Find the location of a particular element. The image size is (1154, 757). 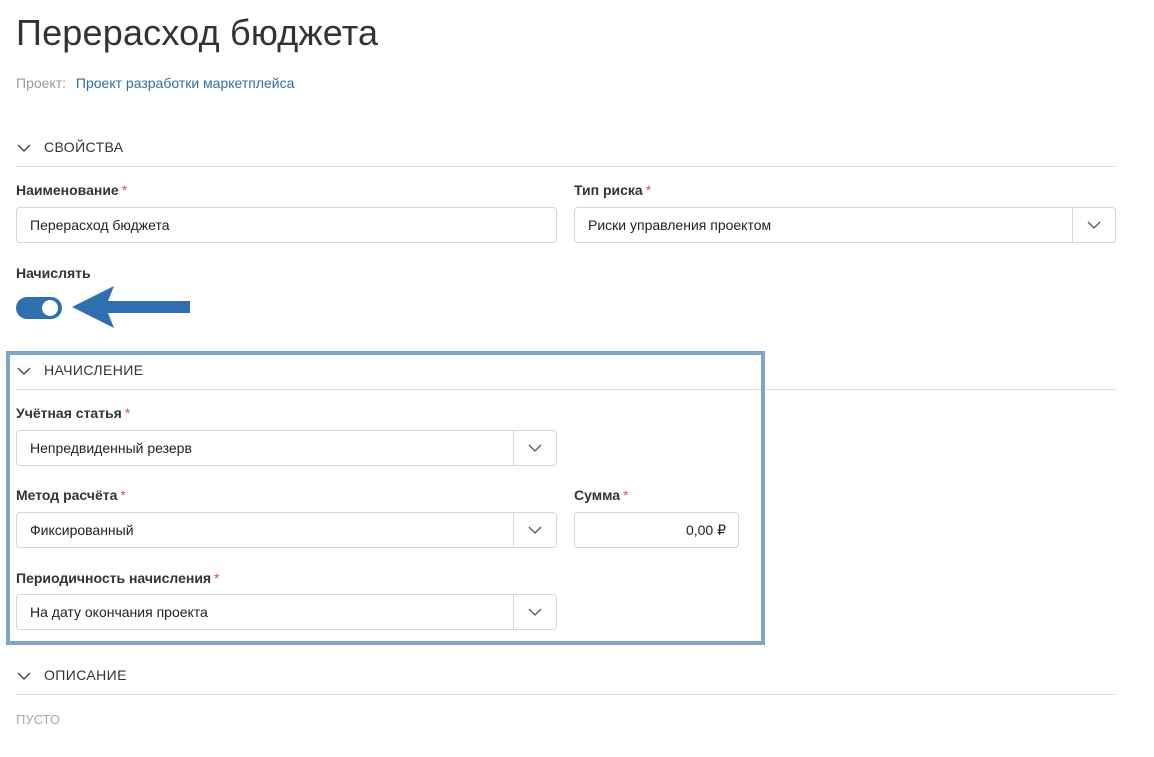

risk-type-value: Риски управления проектом is located at coordinates (680, 225).